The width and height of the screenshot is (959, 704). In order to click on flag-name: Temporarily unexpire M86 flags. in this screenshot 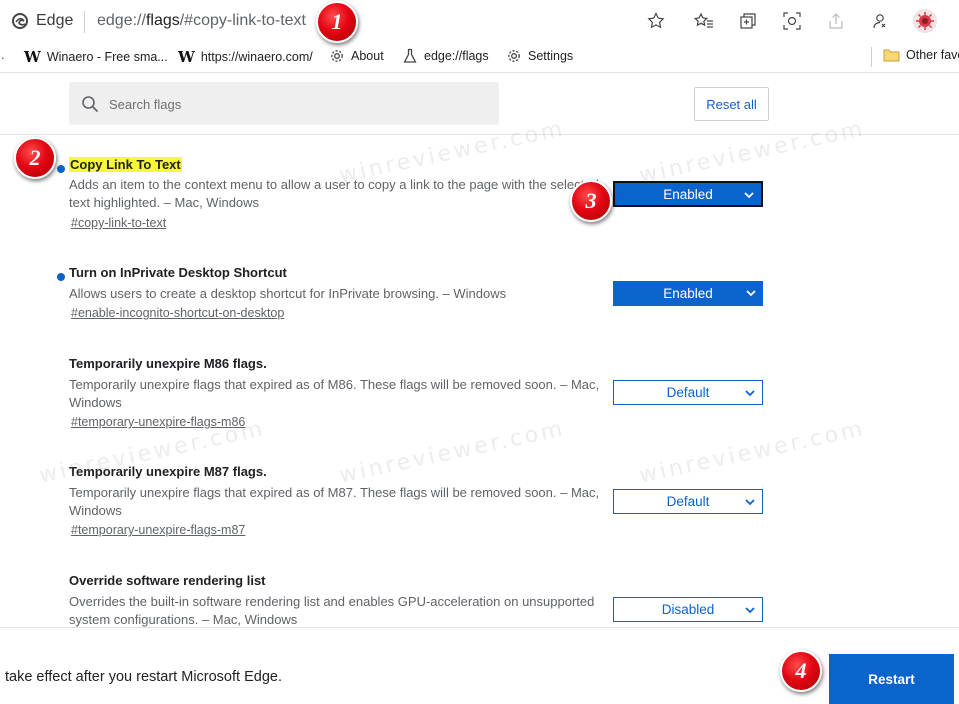, I will do `click(168, 363)`.